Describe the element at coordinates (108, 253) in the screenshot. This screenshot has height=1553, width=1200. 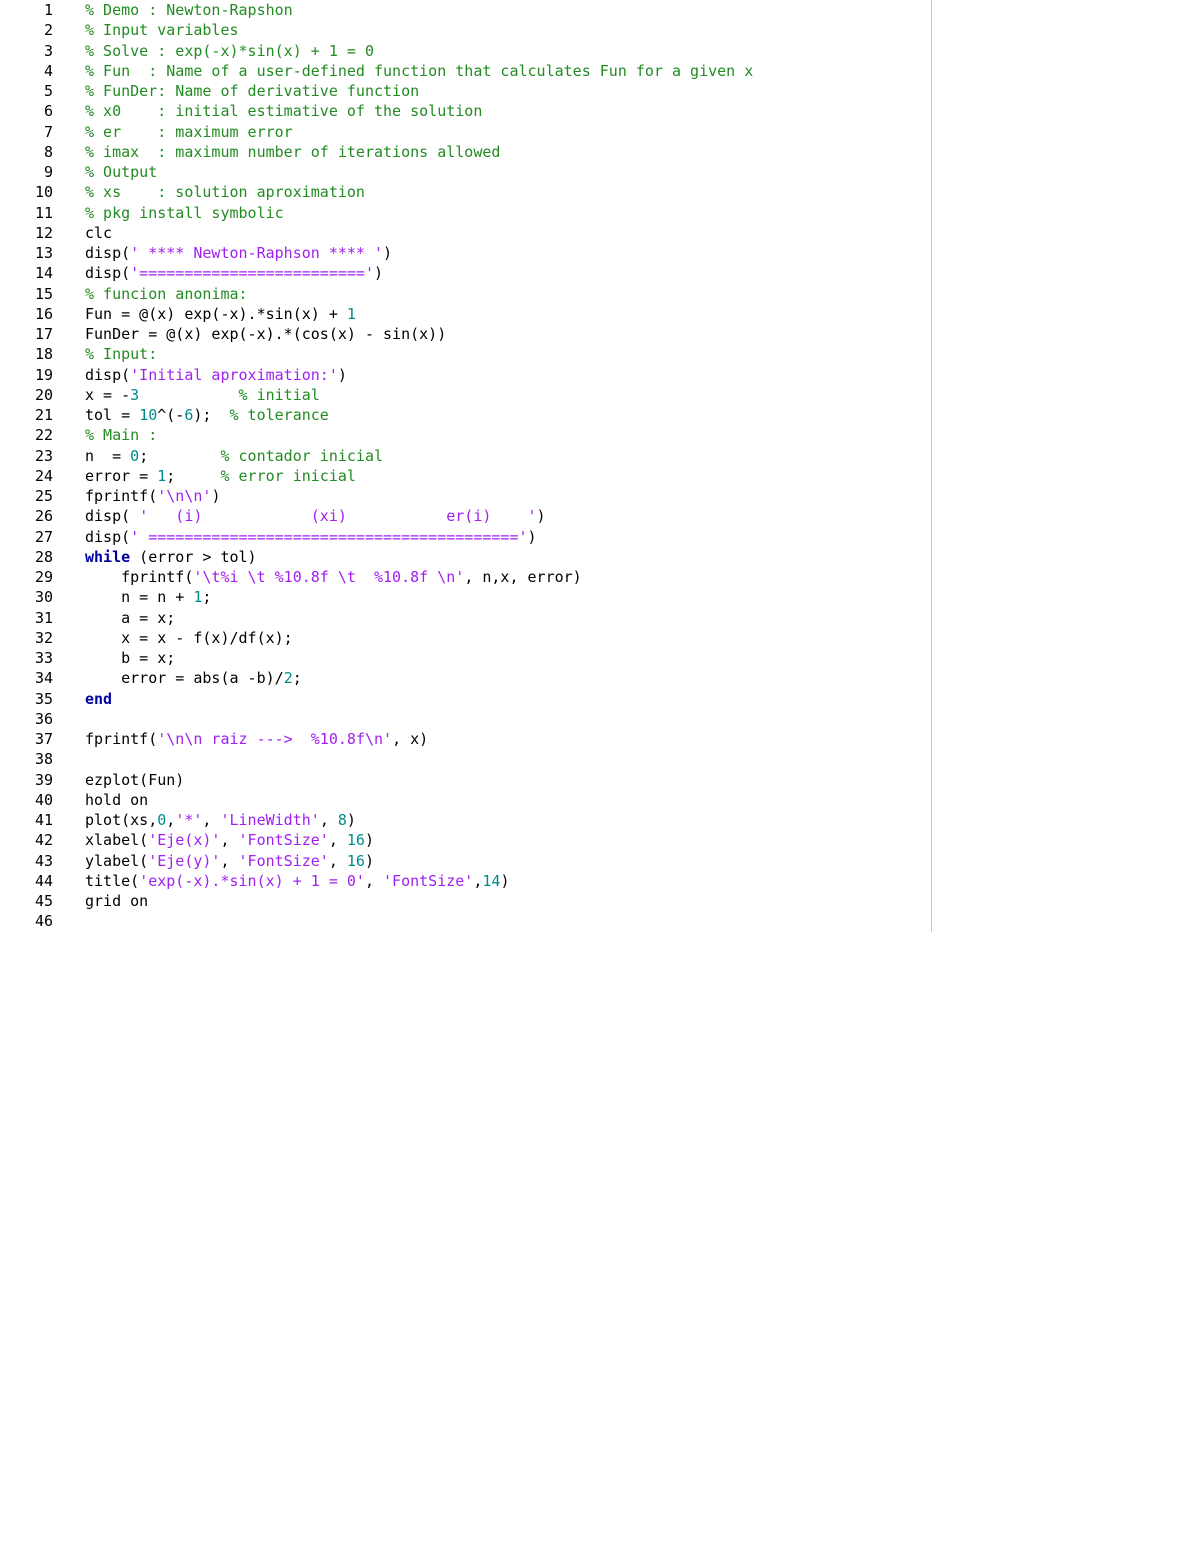
I see `code-token: disp(` at that location.